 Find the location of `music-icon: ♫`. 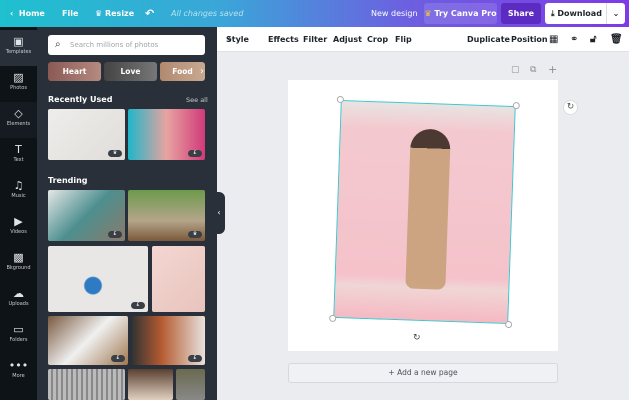

music-icon: ♫ is located at coordinates (18, 185).